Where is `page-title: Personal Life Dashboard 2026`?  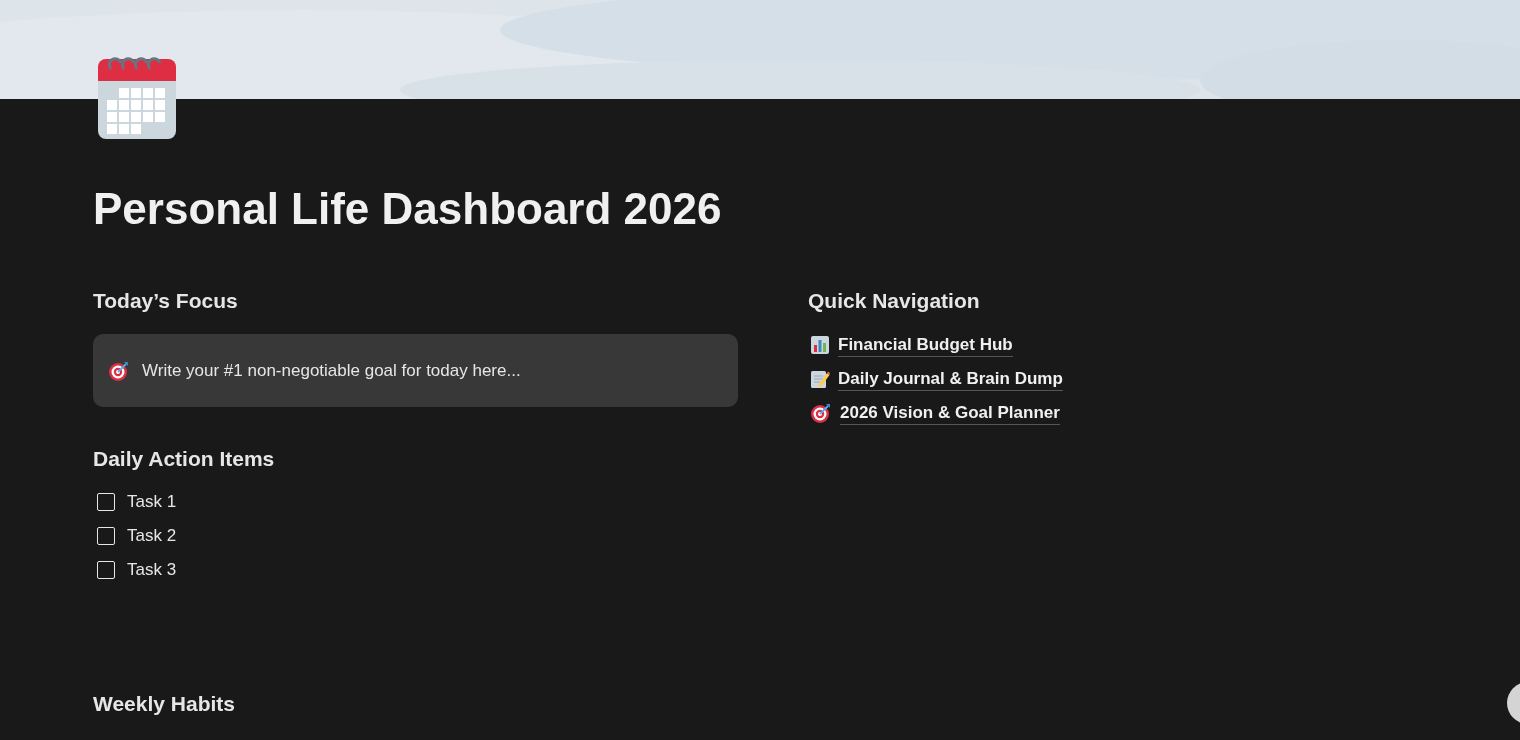
page-title: Personal Life Dashboard 2026 is located at coordinates (408, 209).